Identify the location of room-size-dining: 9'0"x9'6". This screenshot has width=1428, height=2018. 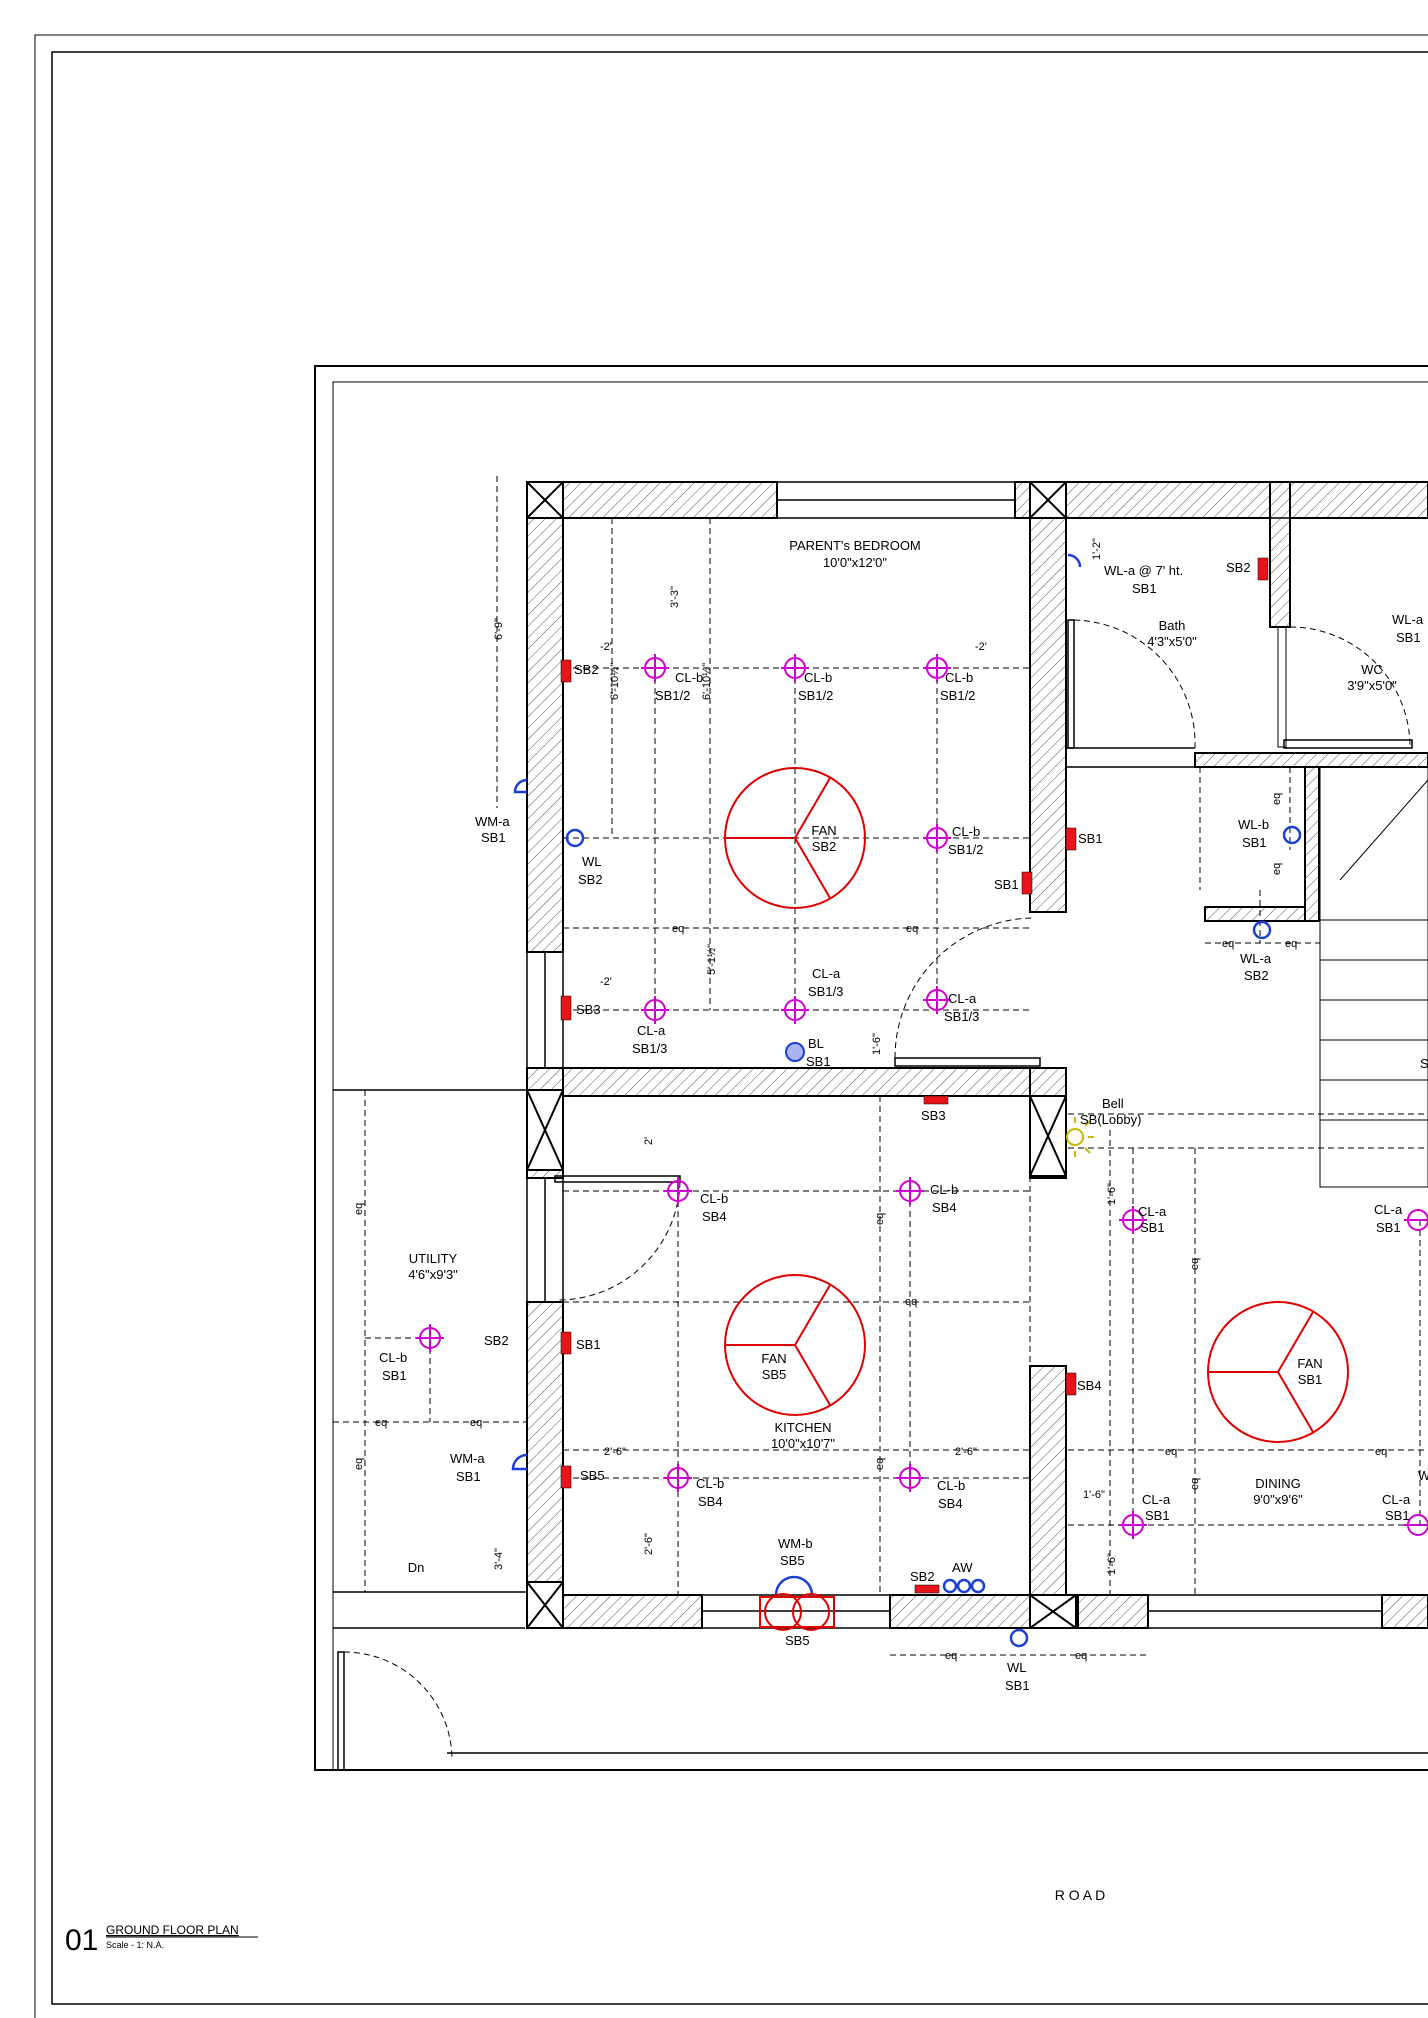
(1278, 1499).